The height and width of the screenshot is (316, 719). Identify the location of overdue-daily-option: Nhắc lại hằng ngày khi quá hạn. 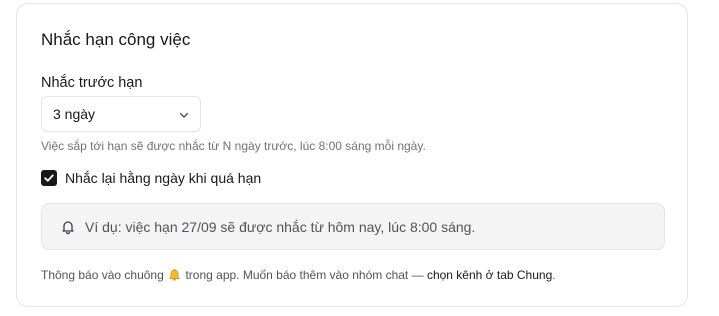
(151, 178).